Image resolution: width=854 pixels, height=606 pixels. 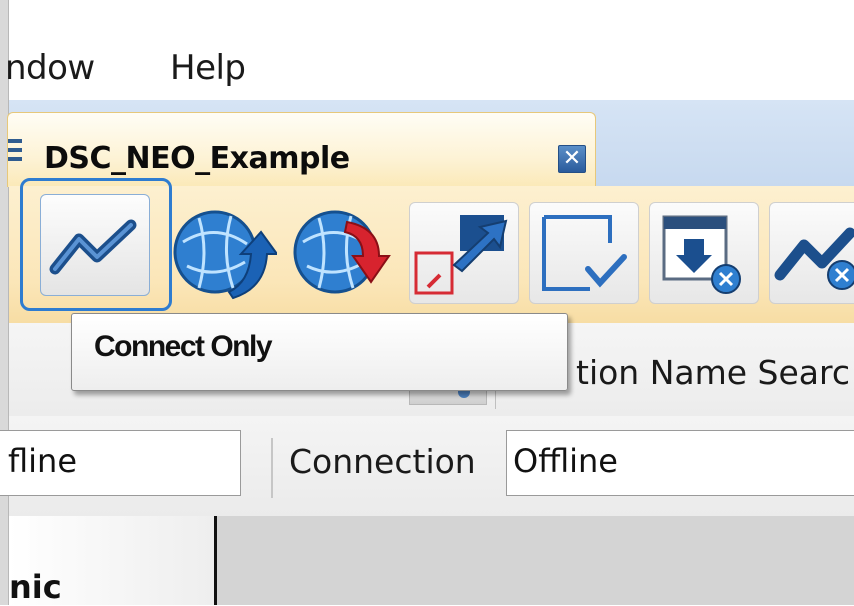 What do you see at coordinates (35, 587) in the screenshot?
I see `pane-label: nic` at bounding box center [35, 587].